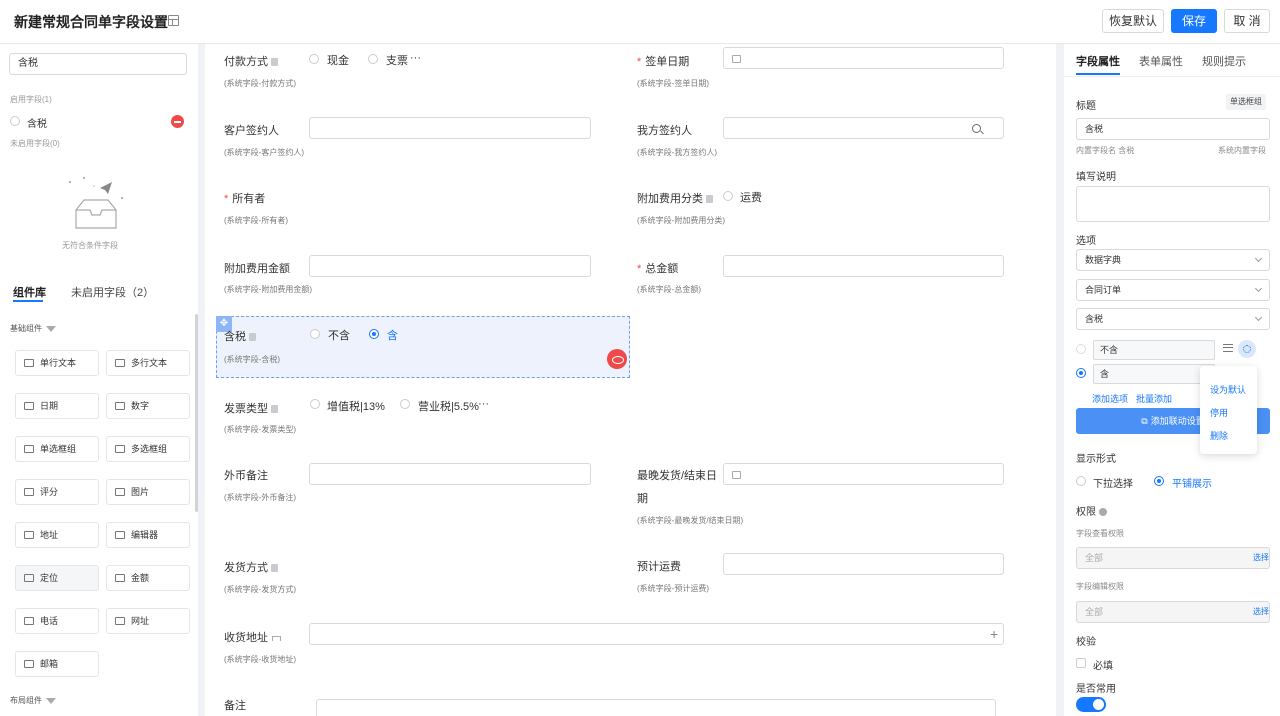  Describe the element at coordinates (57, 621) in the screenshot. I see `component-tile: 电话` at that location.